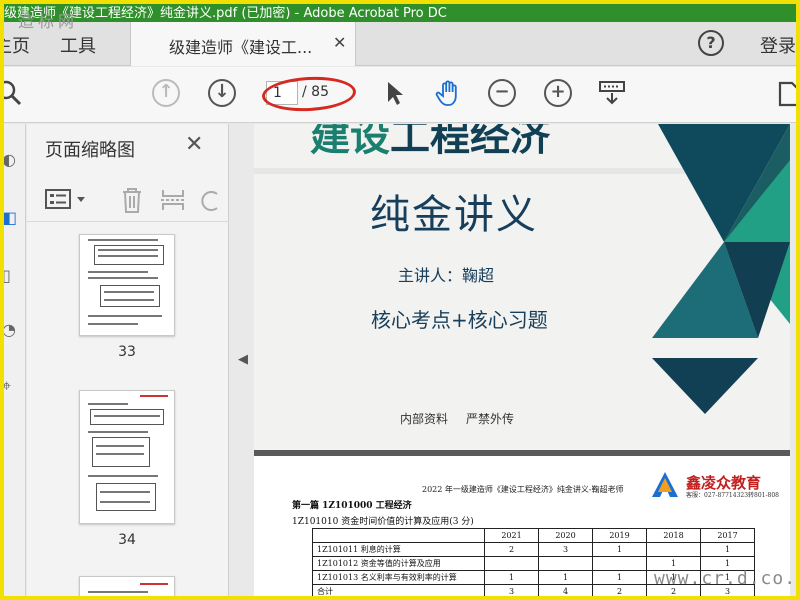 This screenshot has width=800, height=600. Describe the element at coordinates (194, 144) in the screenshot. I see `thumbnail-panel-close-icon: ✕` at that location.